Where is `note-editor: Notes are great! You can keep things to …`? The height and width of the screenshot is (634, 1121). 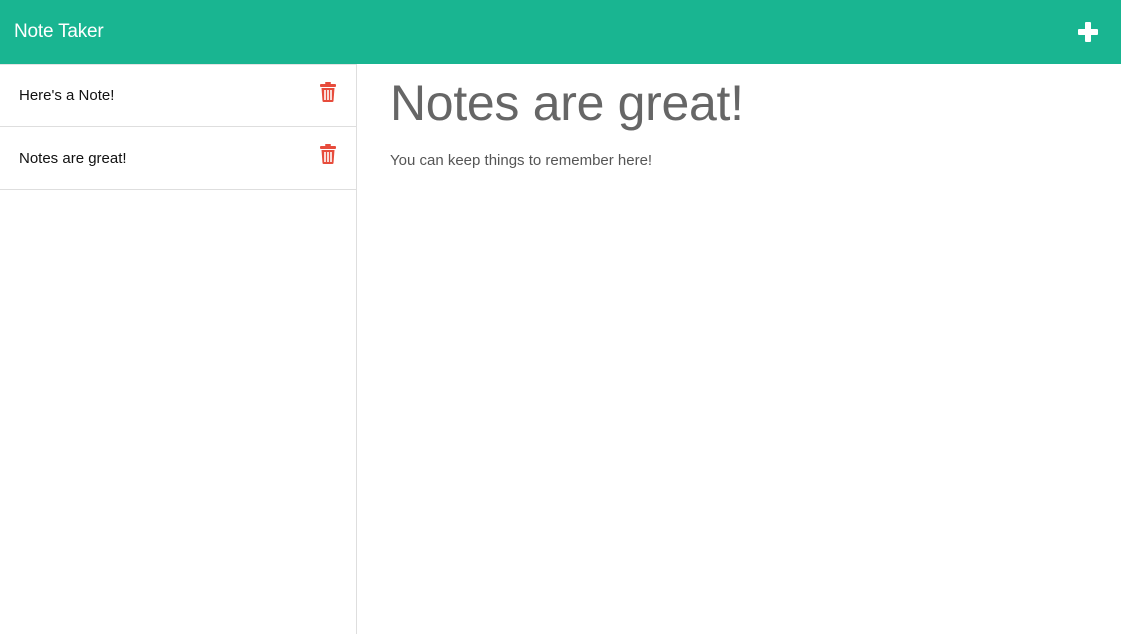 note-editor: Notes are great! You can keep things to … is located at coordinates (740, 116).